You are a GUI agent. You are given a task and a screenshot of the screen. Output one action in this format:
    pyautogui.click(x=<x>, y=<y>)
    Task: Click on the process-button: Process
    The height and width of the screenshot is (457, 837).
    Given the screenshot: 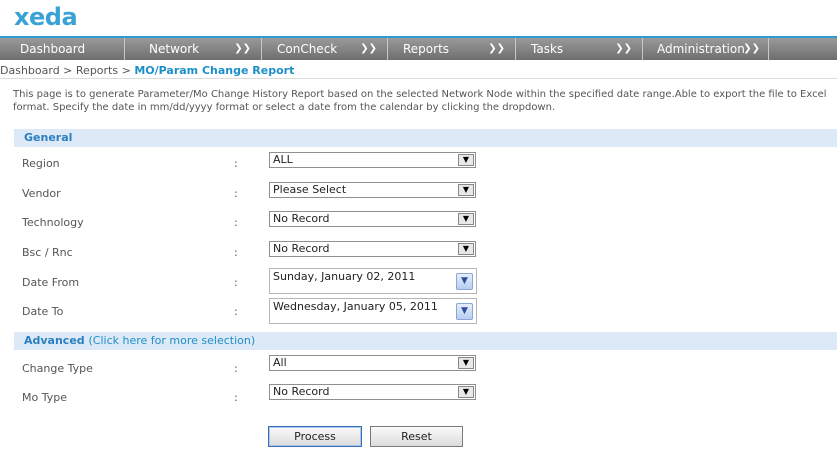 What is the action you would take?
    pyautogui.click(x=315, y=436)
    